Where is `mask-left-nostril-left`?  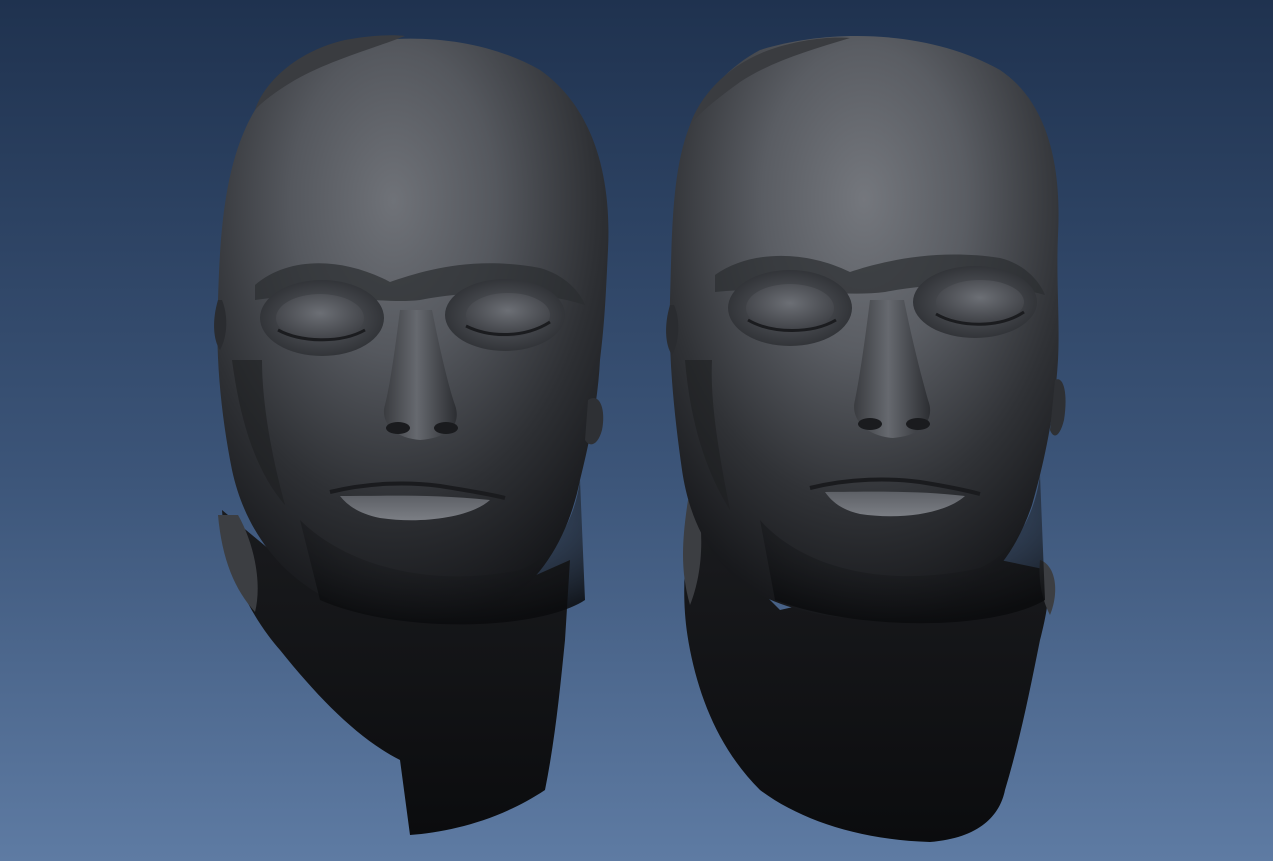
mask-left-nostril-left is located at coordinates (398, 428).